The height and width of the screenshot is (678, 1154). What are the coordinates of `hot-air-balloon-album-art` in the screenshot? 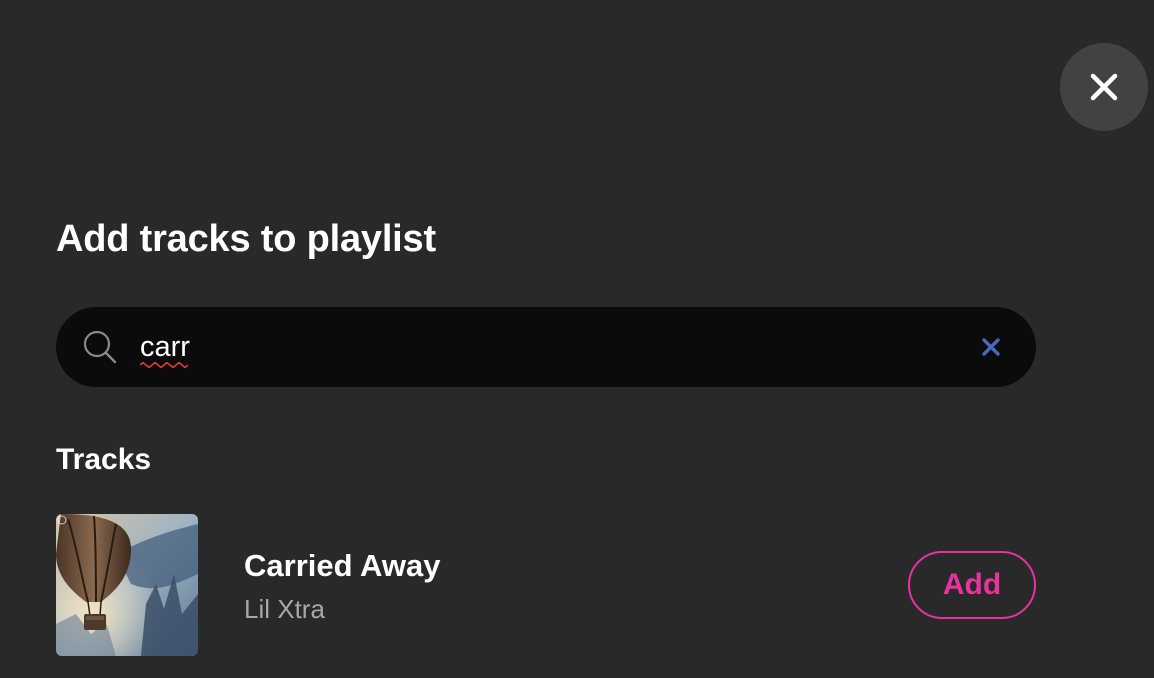 It's located at (127, 585).